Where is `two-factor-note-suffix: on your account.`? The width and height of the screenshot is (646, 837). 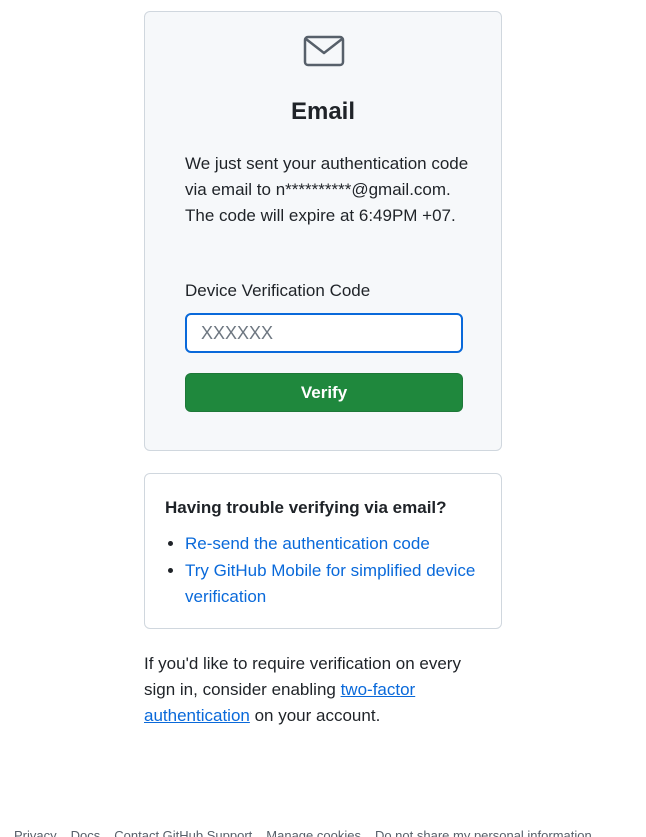 two-factor-note-suffix: on your account. is located at coordinates (315, 715).